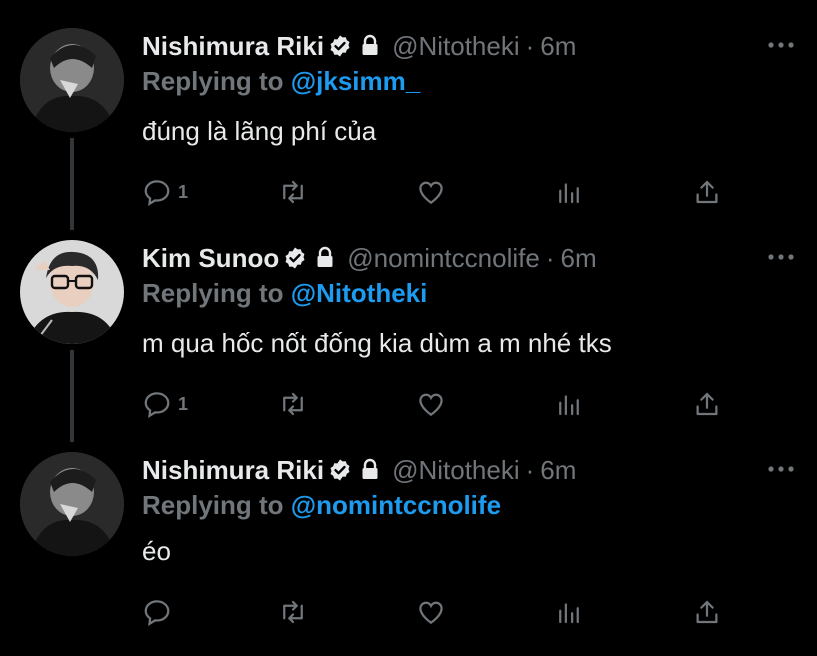 The height and width of the screenshot is (656, 817). What do you see at coordinates (443, 258) in the screenshot?
I see `handle: @nomintccnolife` at bounding box center [443, 258].